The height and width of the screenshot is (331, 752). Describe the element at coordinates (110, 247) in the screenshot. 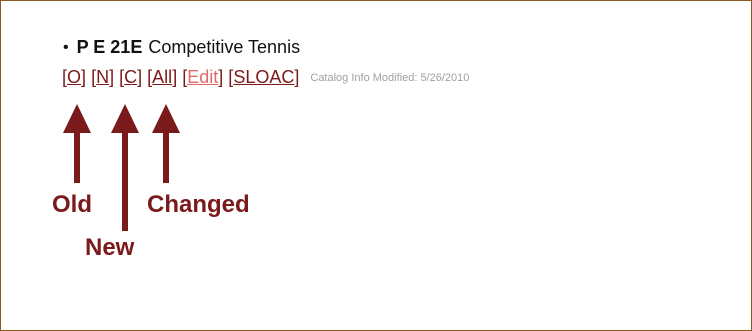

I see `new-annotation: New` at that location.